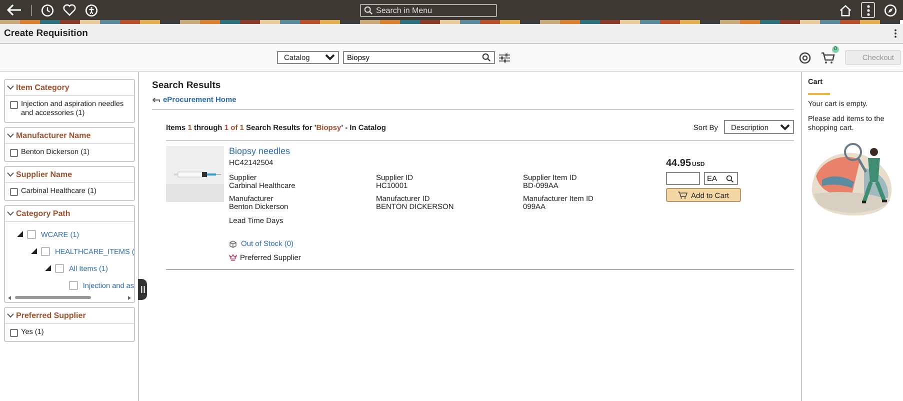 This screenshot has width=903, height=401. Describe the element at coordinates (69, 316) in the screenshot. I see `filter-header: Preferred Supplier` at that location.